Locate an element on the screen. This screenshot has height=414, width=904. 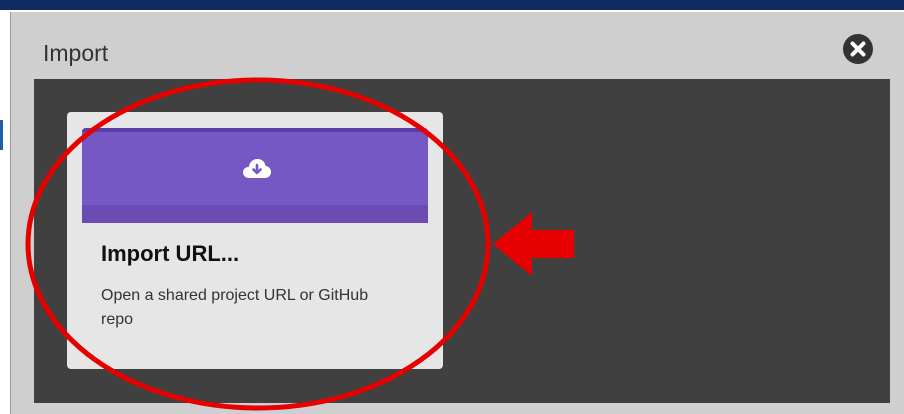
dialog-title: Import is located at coordinates (76, 53).